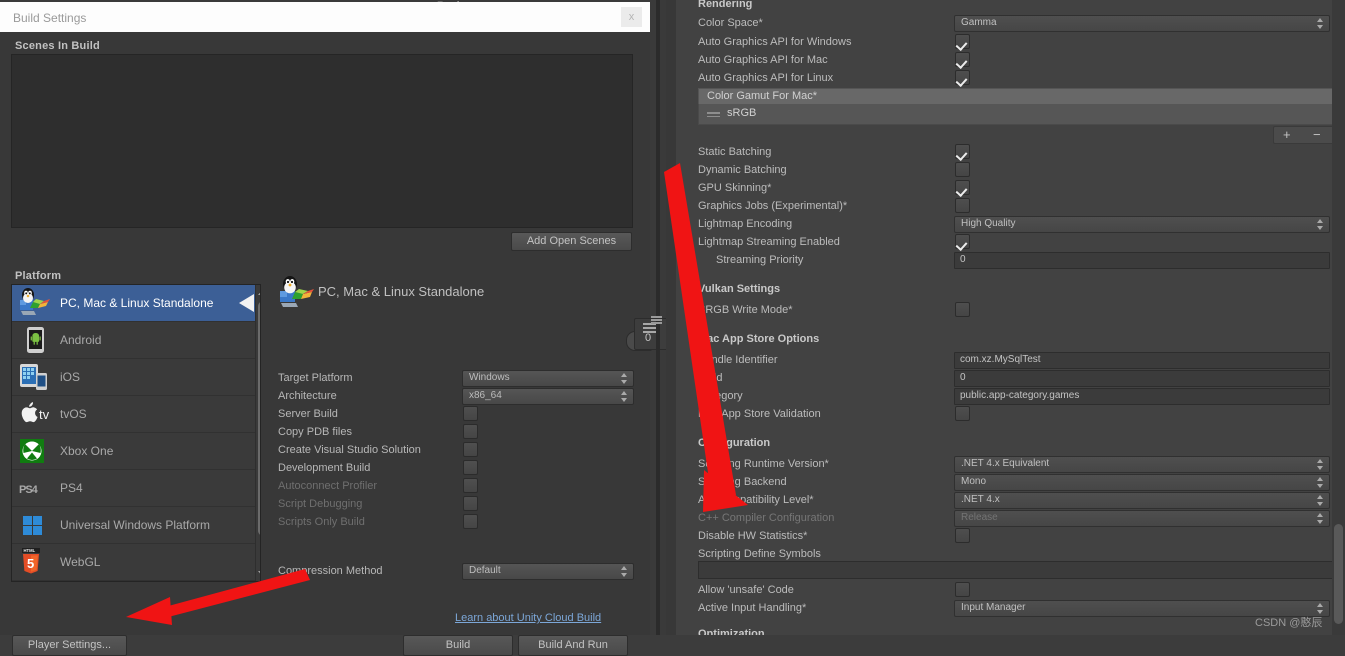 This screenshot has height=656, width=1345. What do you see at coordinates (322, 141) in the screenshot?
I see `scenes-in-build-list` at bounding box center [322, 141].